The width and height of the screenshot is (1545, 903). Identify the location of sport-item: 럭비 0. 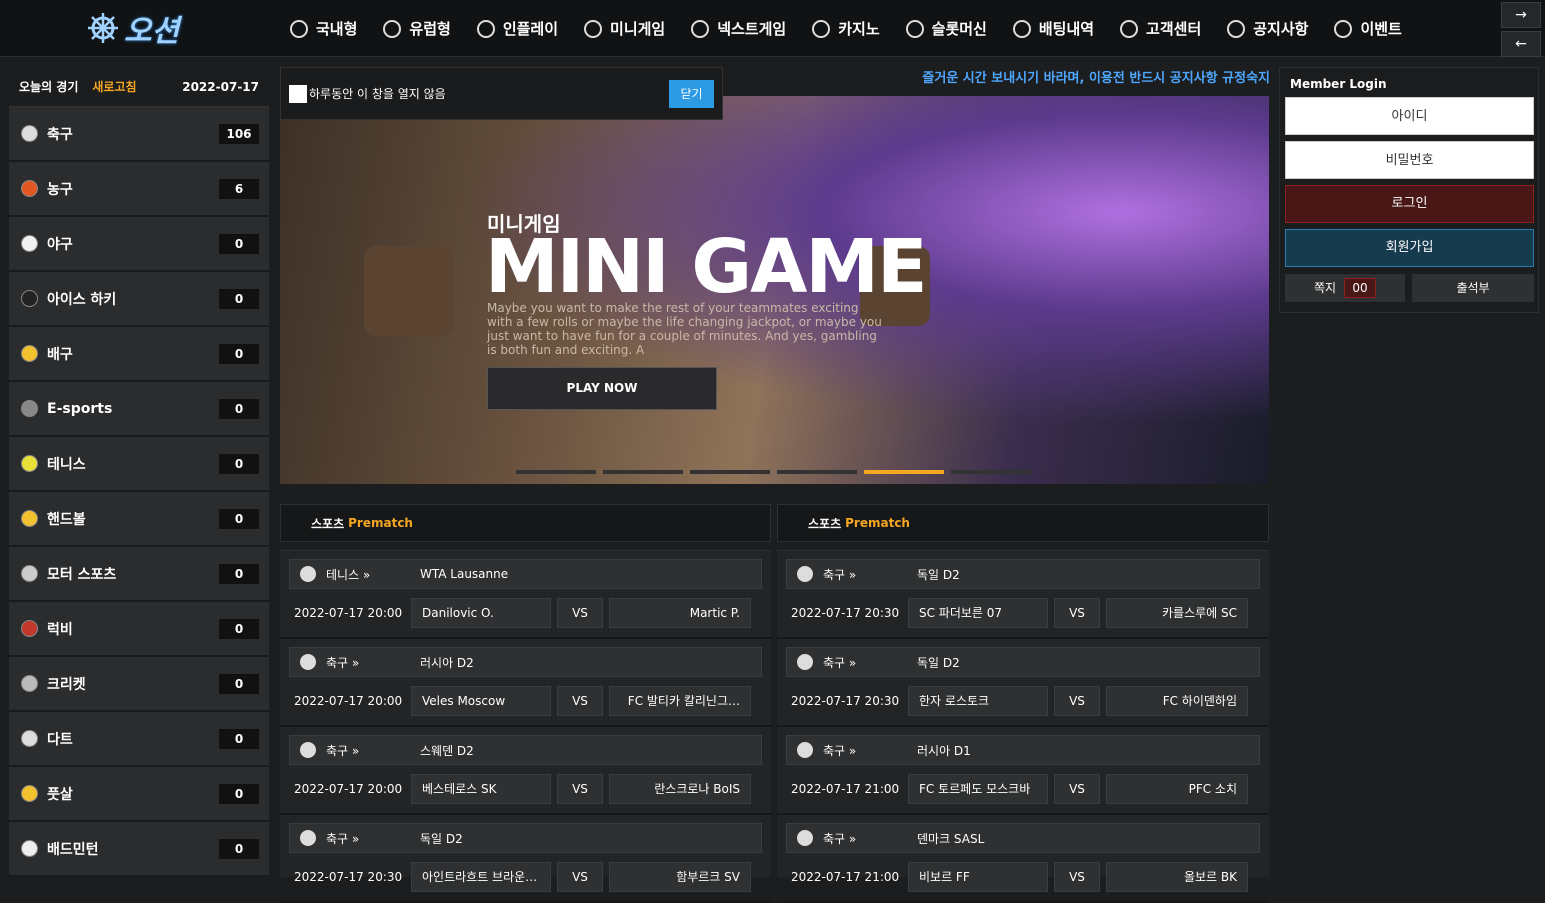
(139, 629).